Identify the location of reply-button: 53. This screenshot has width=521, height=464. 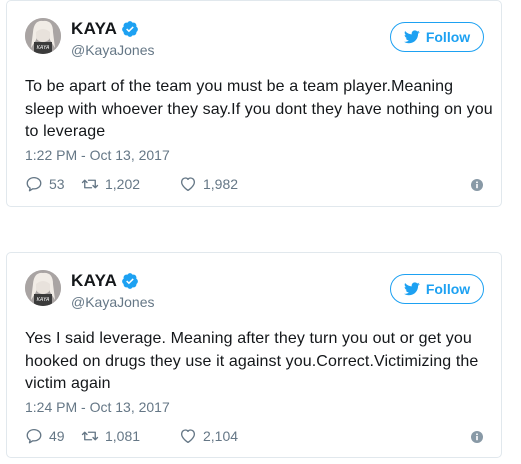
(49, 184).